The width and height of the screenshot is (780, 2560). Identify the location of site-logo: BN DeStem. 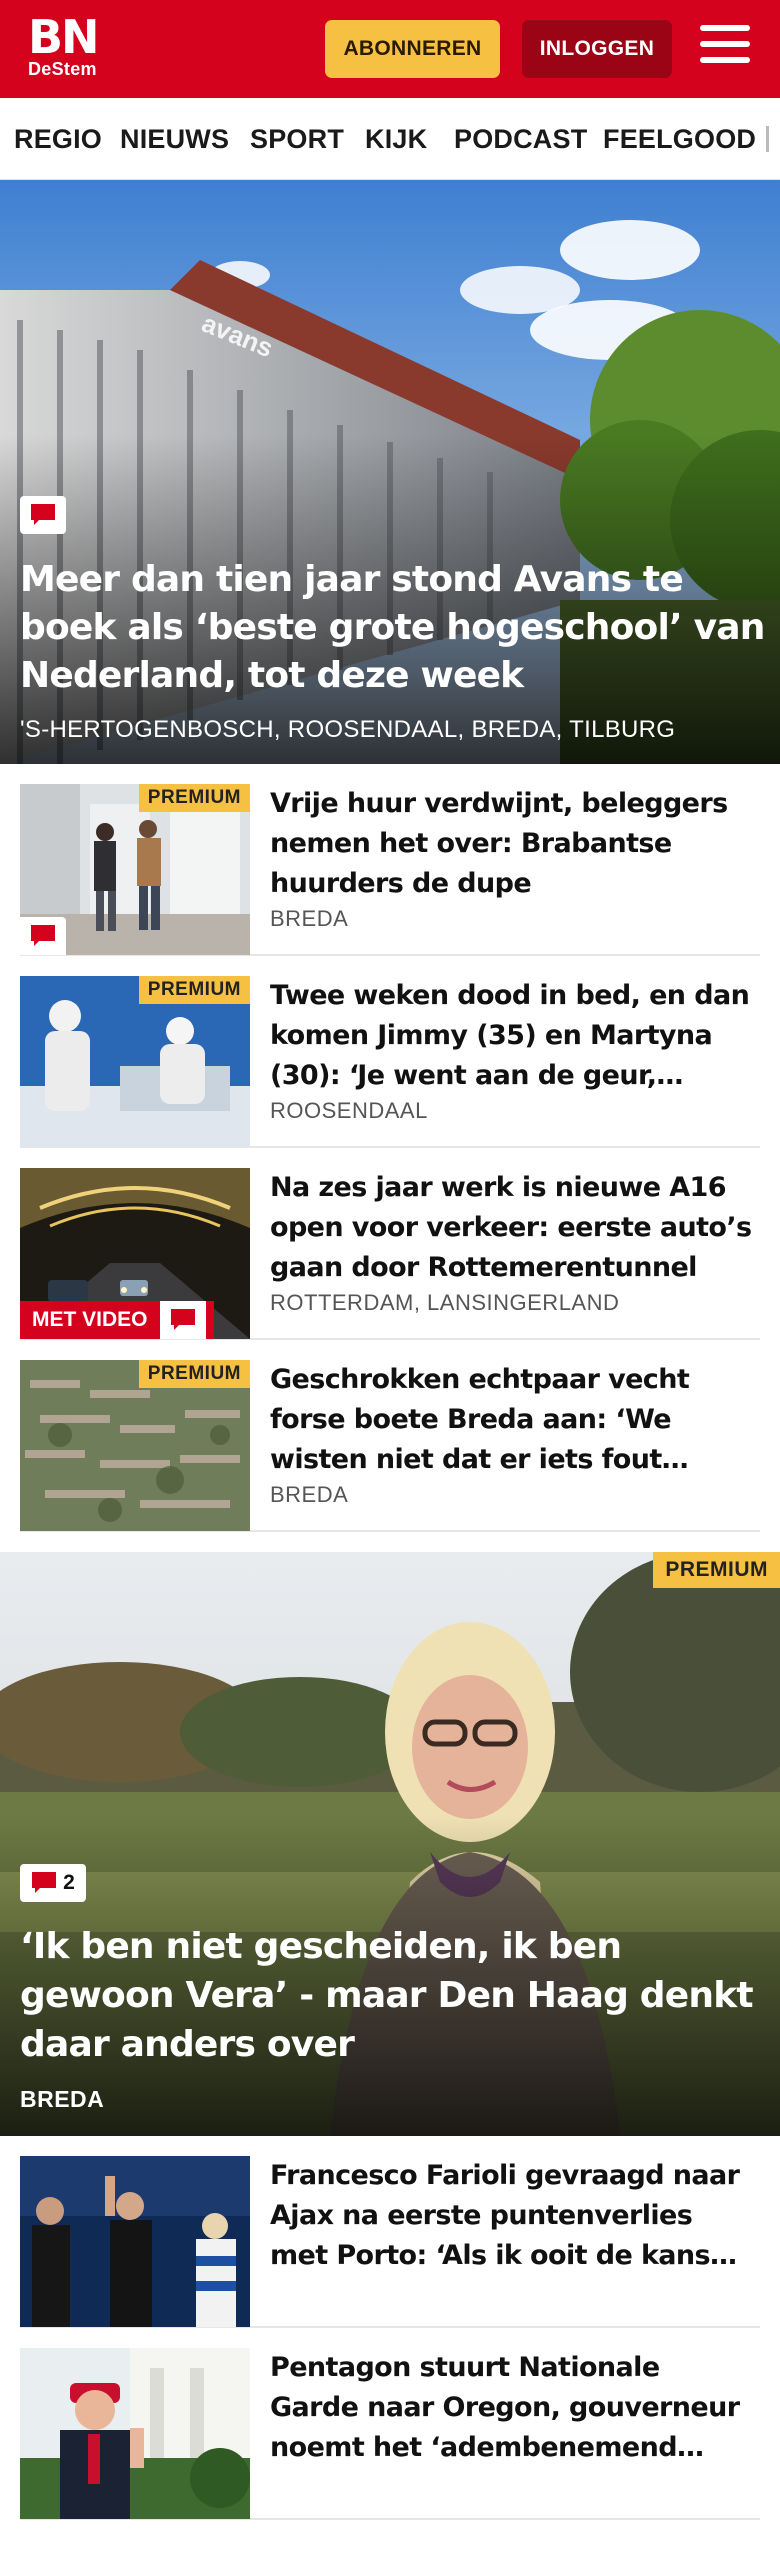
(64, 44).